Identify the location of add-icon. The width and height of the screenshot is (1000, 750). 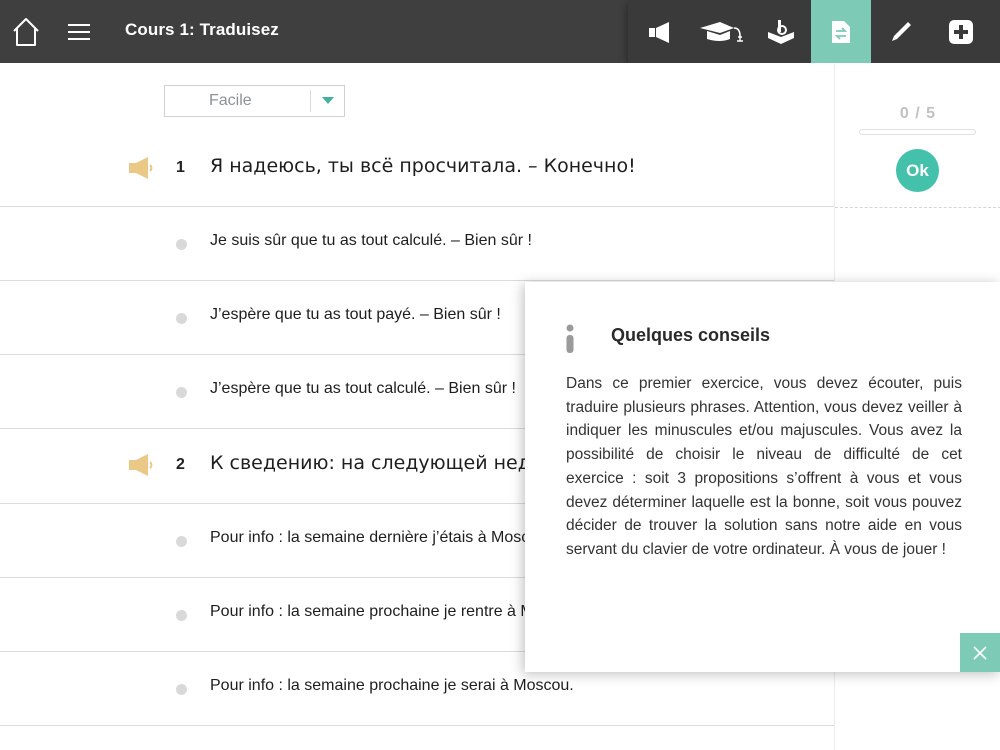
(961, 31).